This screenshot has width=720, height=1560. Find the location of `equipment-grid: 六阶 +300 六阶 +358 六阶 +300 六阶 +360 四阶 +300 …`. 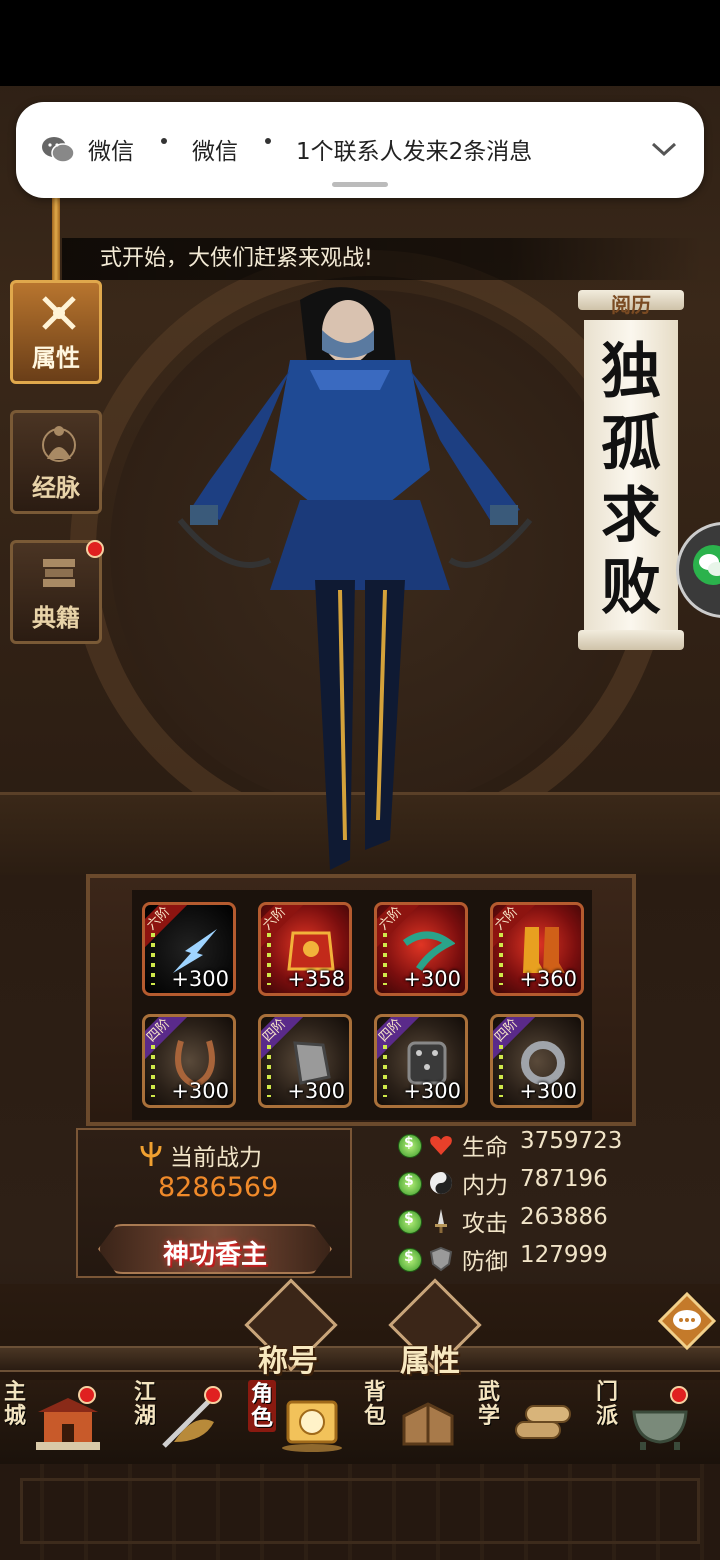

equipment-grid: 六阶 +300 六阶 +358 六阶 +300 六阶 +360 四阶 +300 … is located at coordinates (362, 1005).